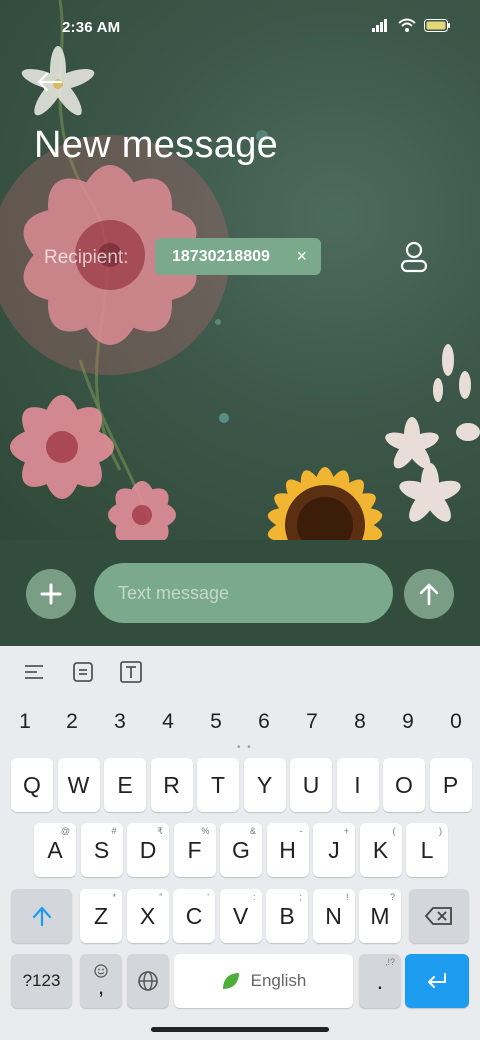 Image resolution: width=480 pixels, height=1040 pixels. I want to click on backspace-icon, so click(438, 916).